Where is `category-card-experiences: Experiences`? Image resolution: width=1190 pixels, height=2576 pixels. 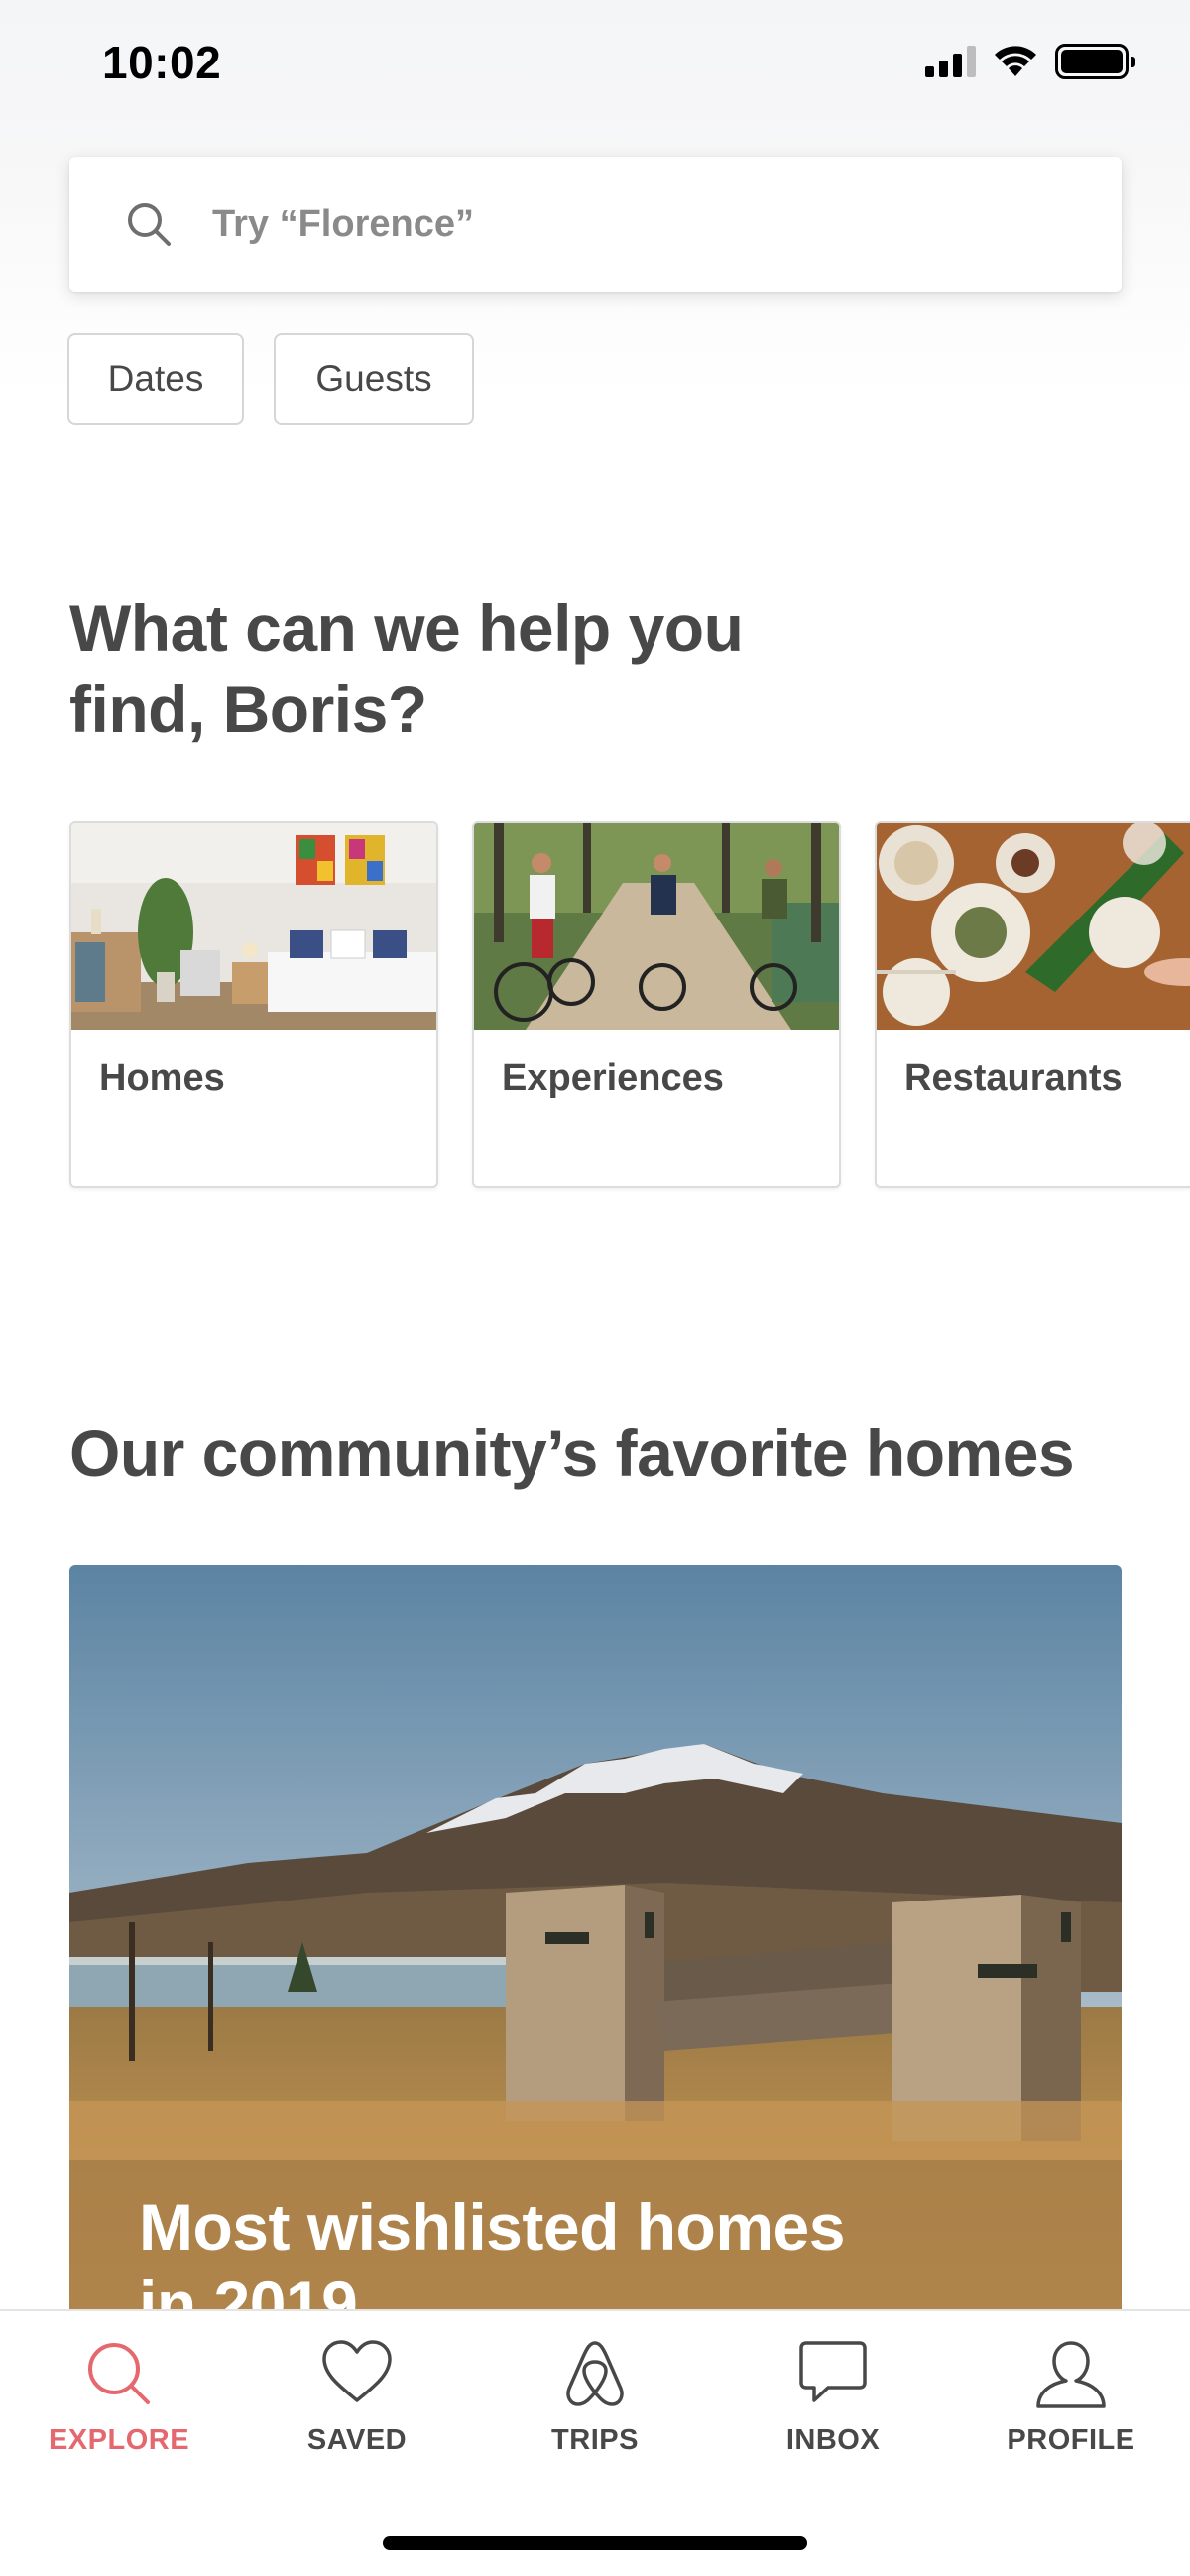
category-card-experiences: Experiences is located at coordinates (656, 1004).